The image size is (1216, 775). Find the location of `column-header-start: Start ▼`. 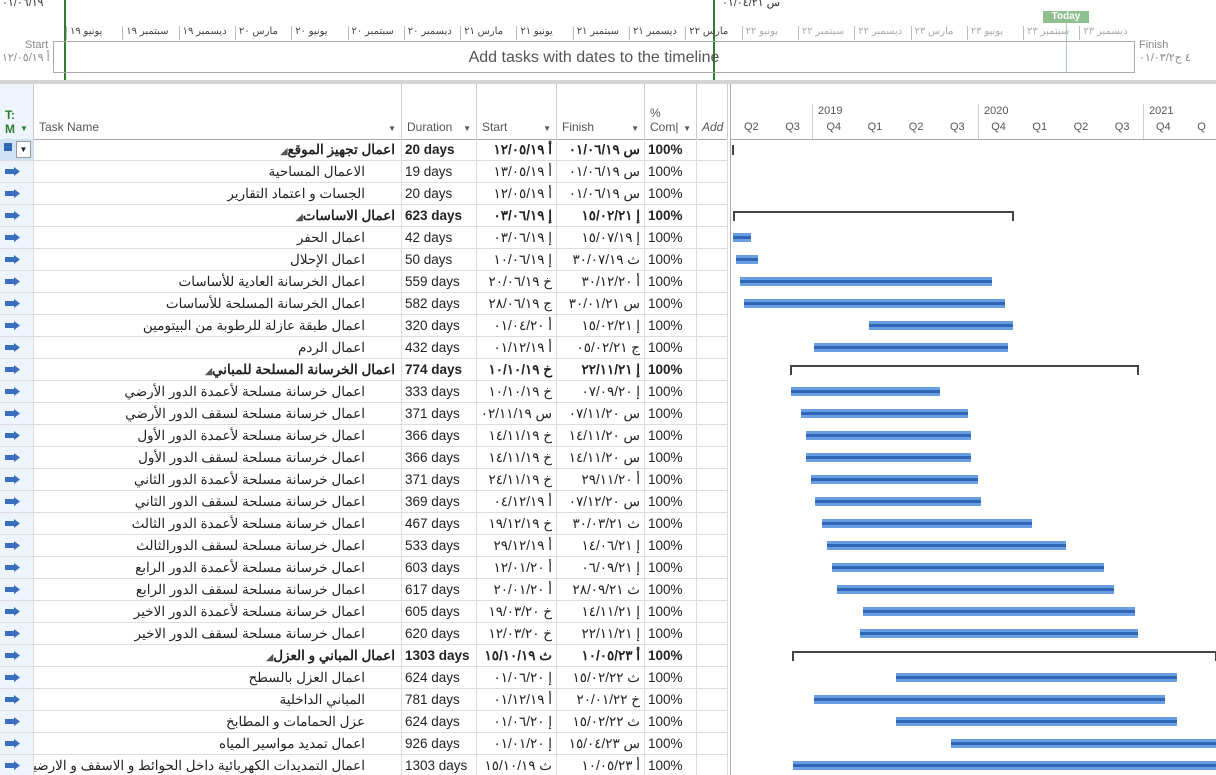

column-header-start: Start ▼ is located at coordinates (517, 111).